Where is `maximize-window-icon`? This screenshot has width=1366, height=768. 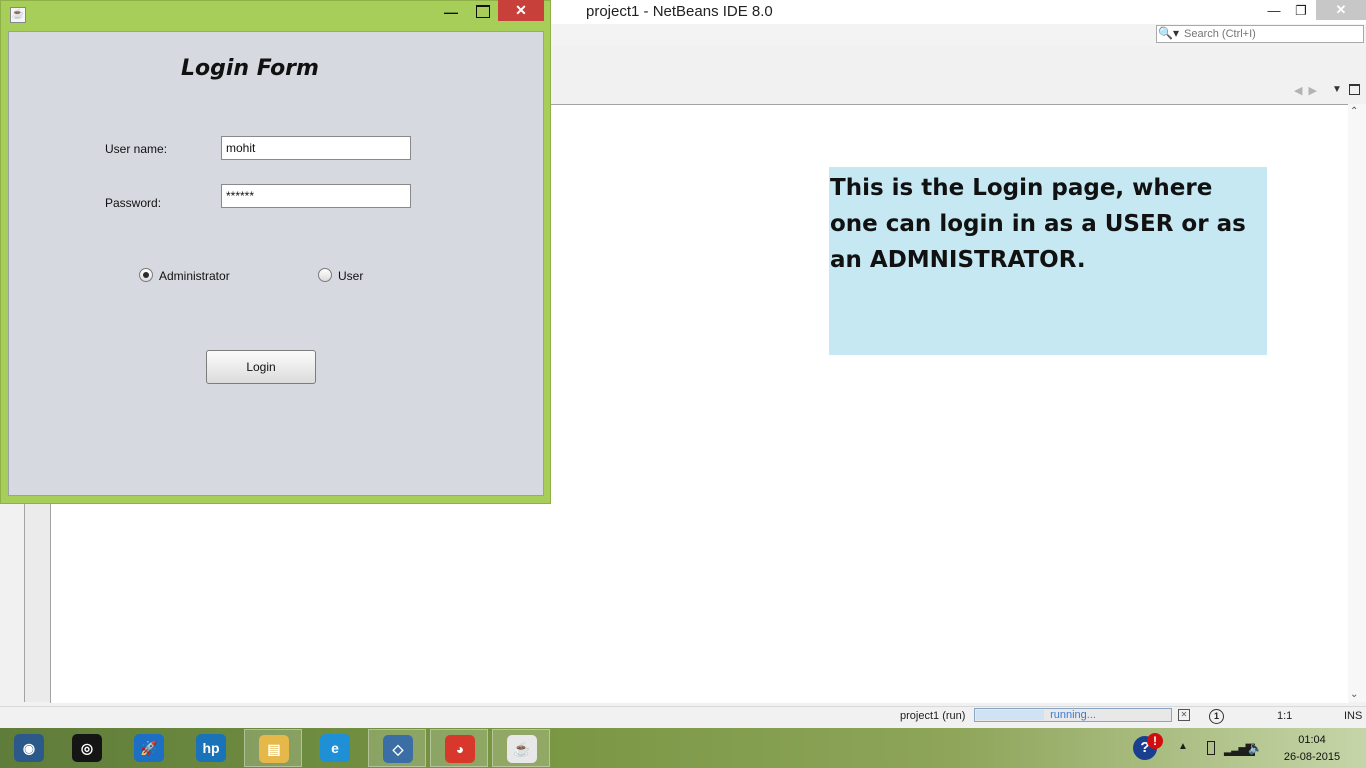
maximize-window-icon is located at coordinates (1354, 89).